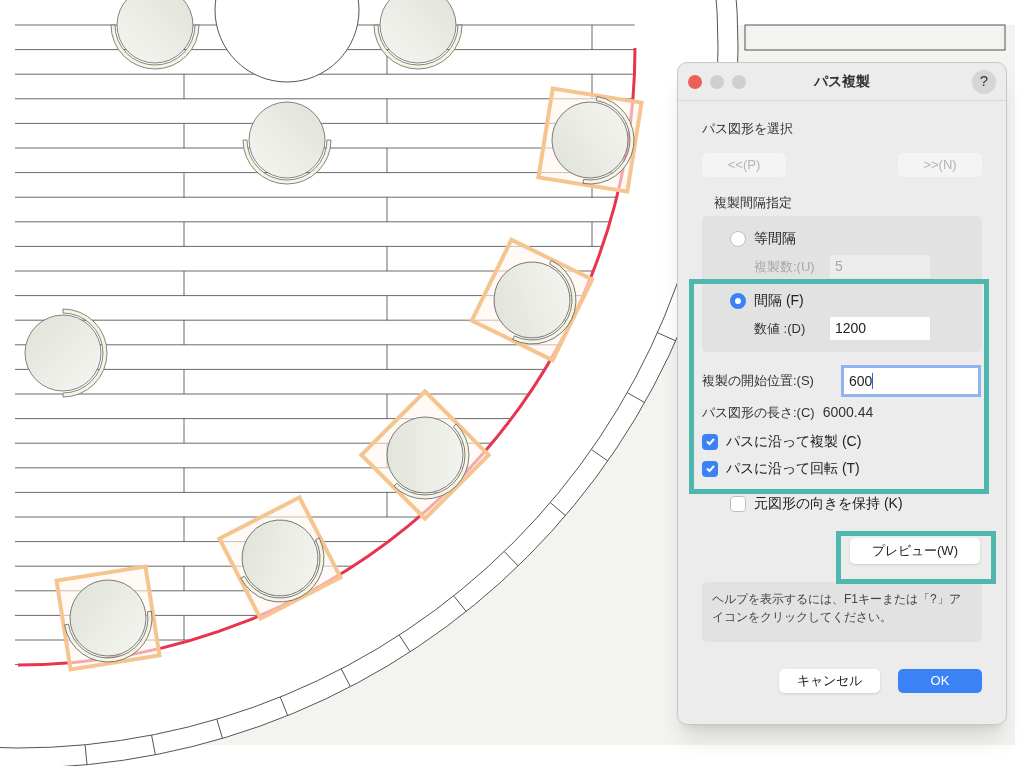 This screenshot has width=1024, height=766. What do you see at coordinates (775, 238) in the screenshot?
I see `radio-label: 等間隔` at bounding box center [775, 238].